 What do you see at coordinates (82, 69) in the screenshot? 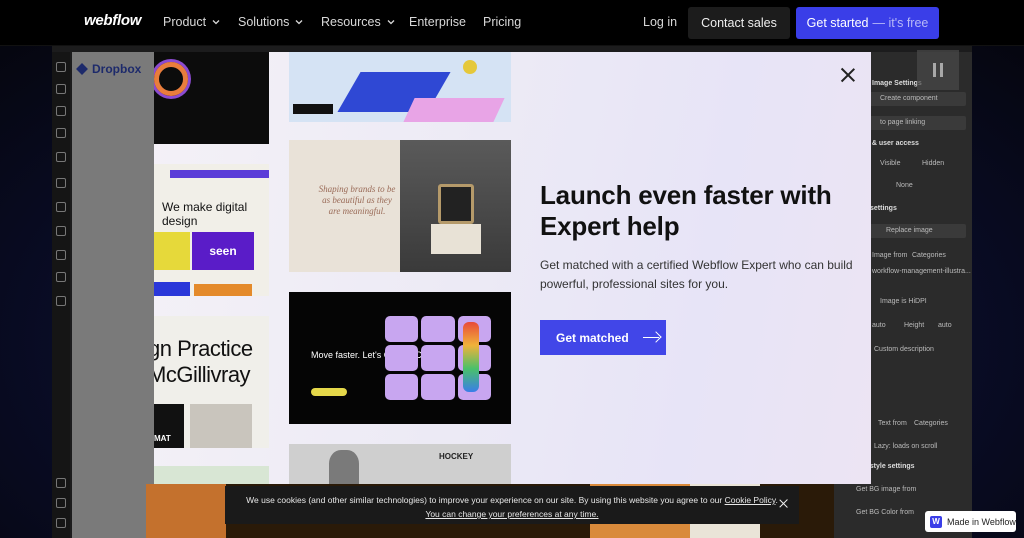
I see `dropbox-icon` at bounding box center [82, 69].